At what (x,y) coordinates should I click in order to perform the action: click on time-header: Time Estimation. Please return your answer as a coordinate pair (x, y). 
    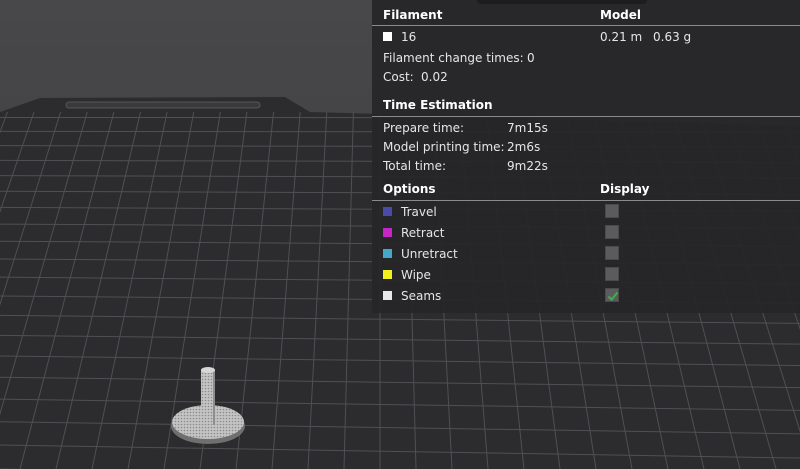
    Looking at the image, I should click on (438, 105).